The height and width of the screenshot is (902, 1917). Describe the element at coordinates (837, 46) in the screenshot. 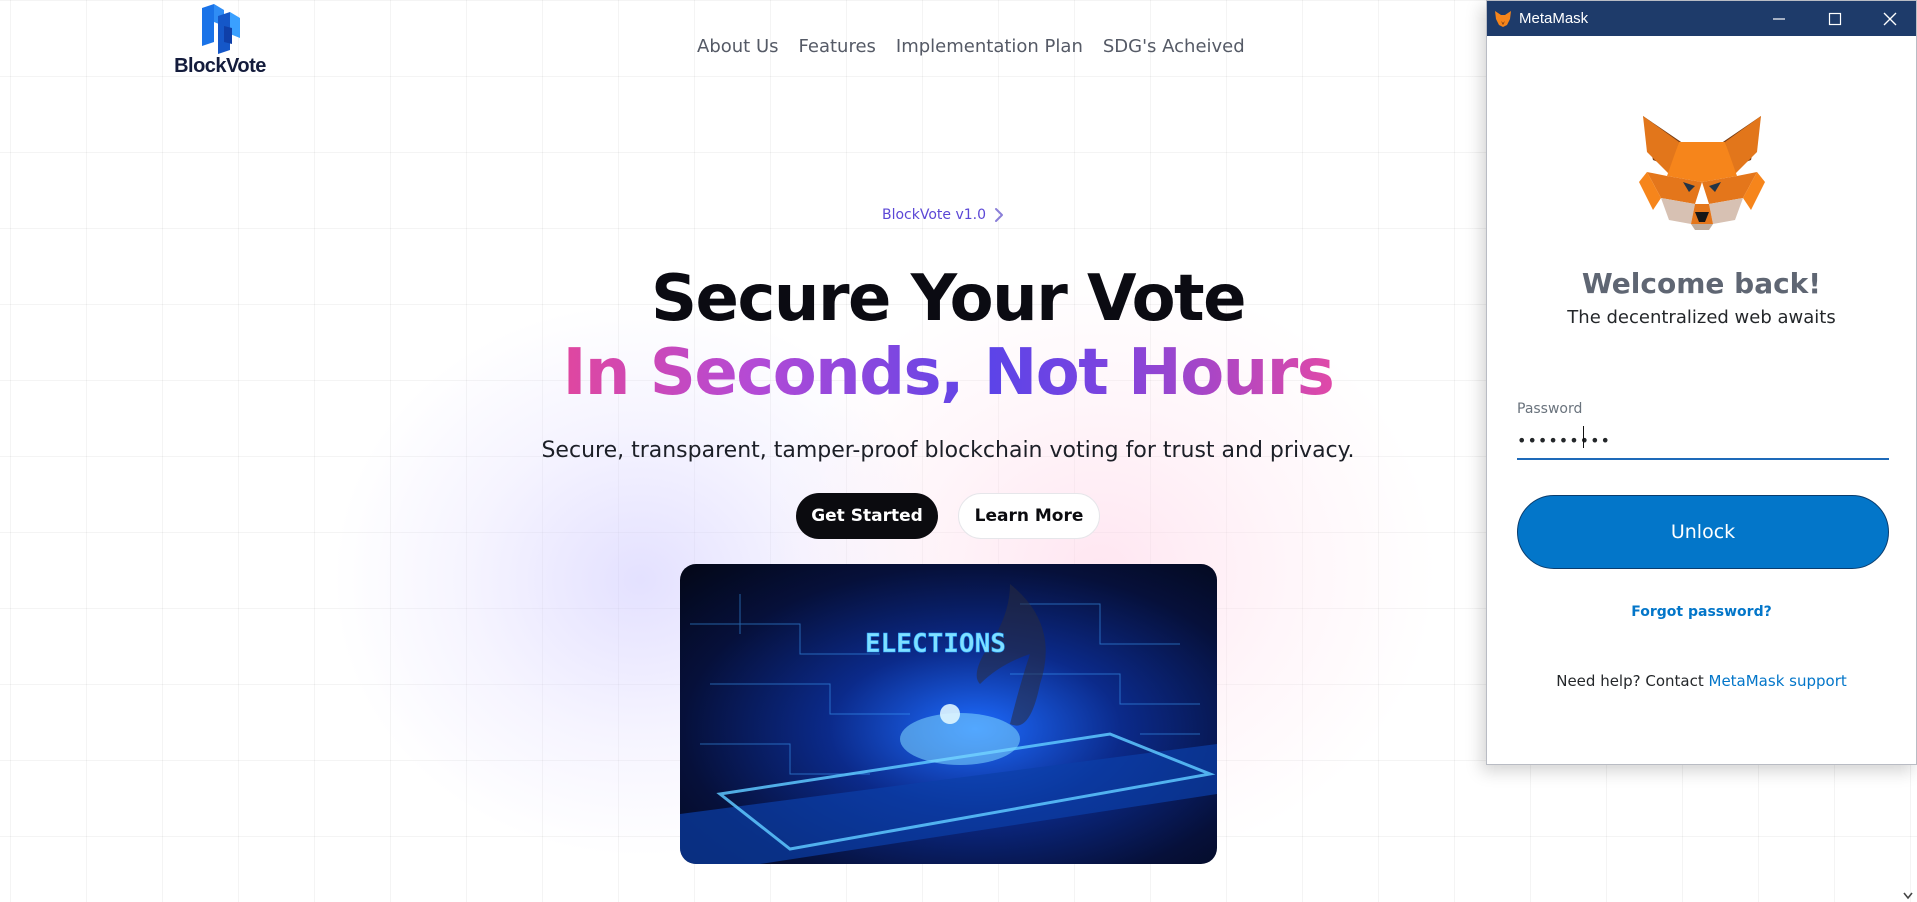

I see `nav-features: Features` at that location.